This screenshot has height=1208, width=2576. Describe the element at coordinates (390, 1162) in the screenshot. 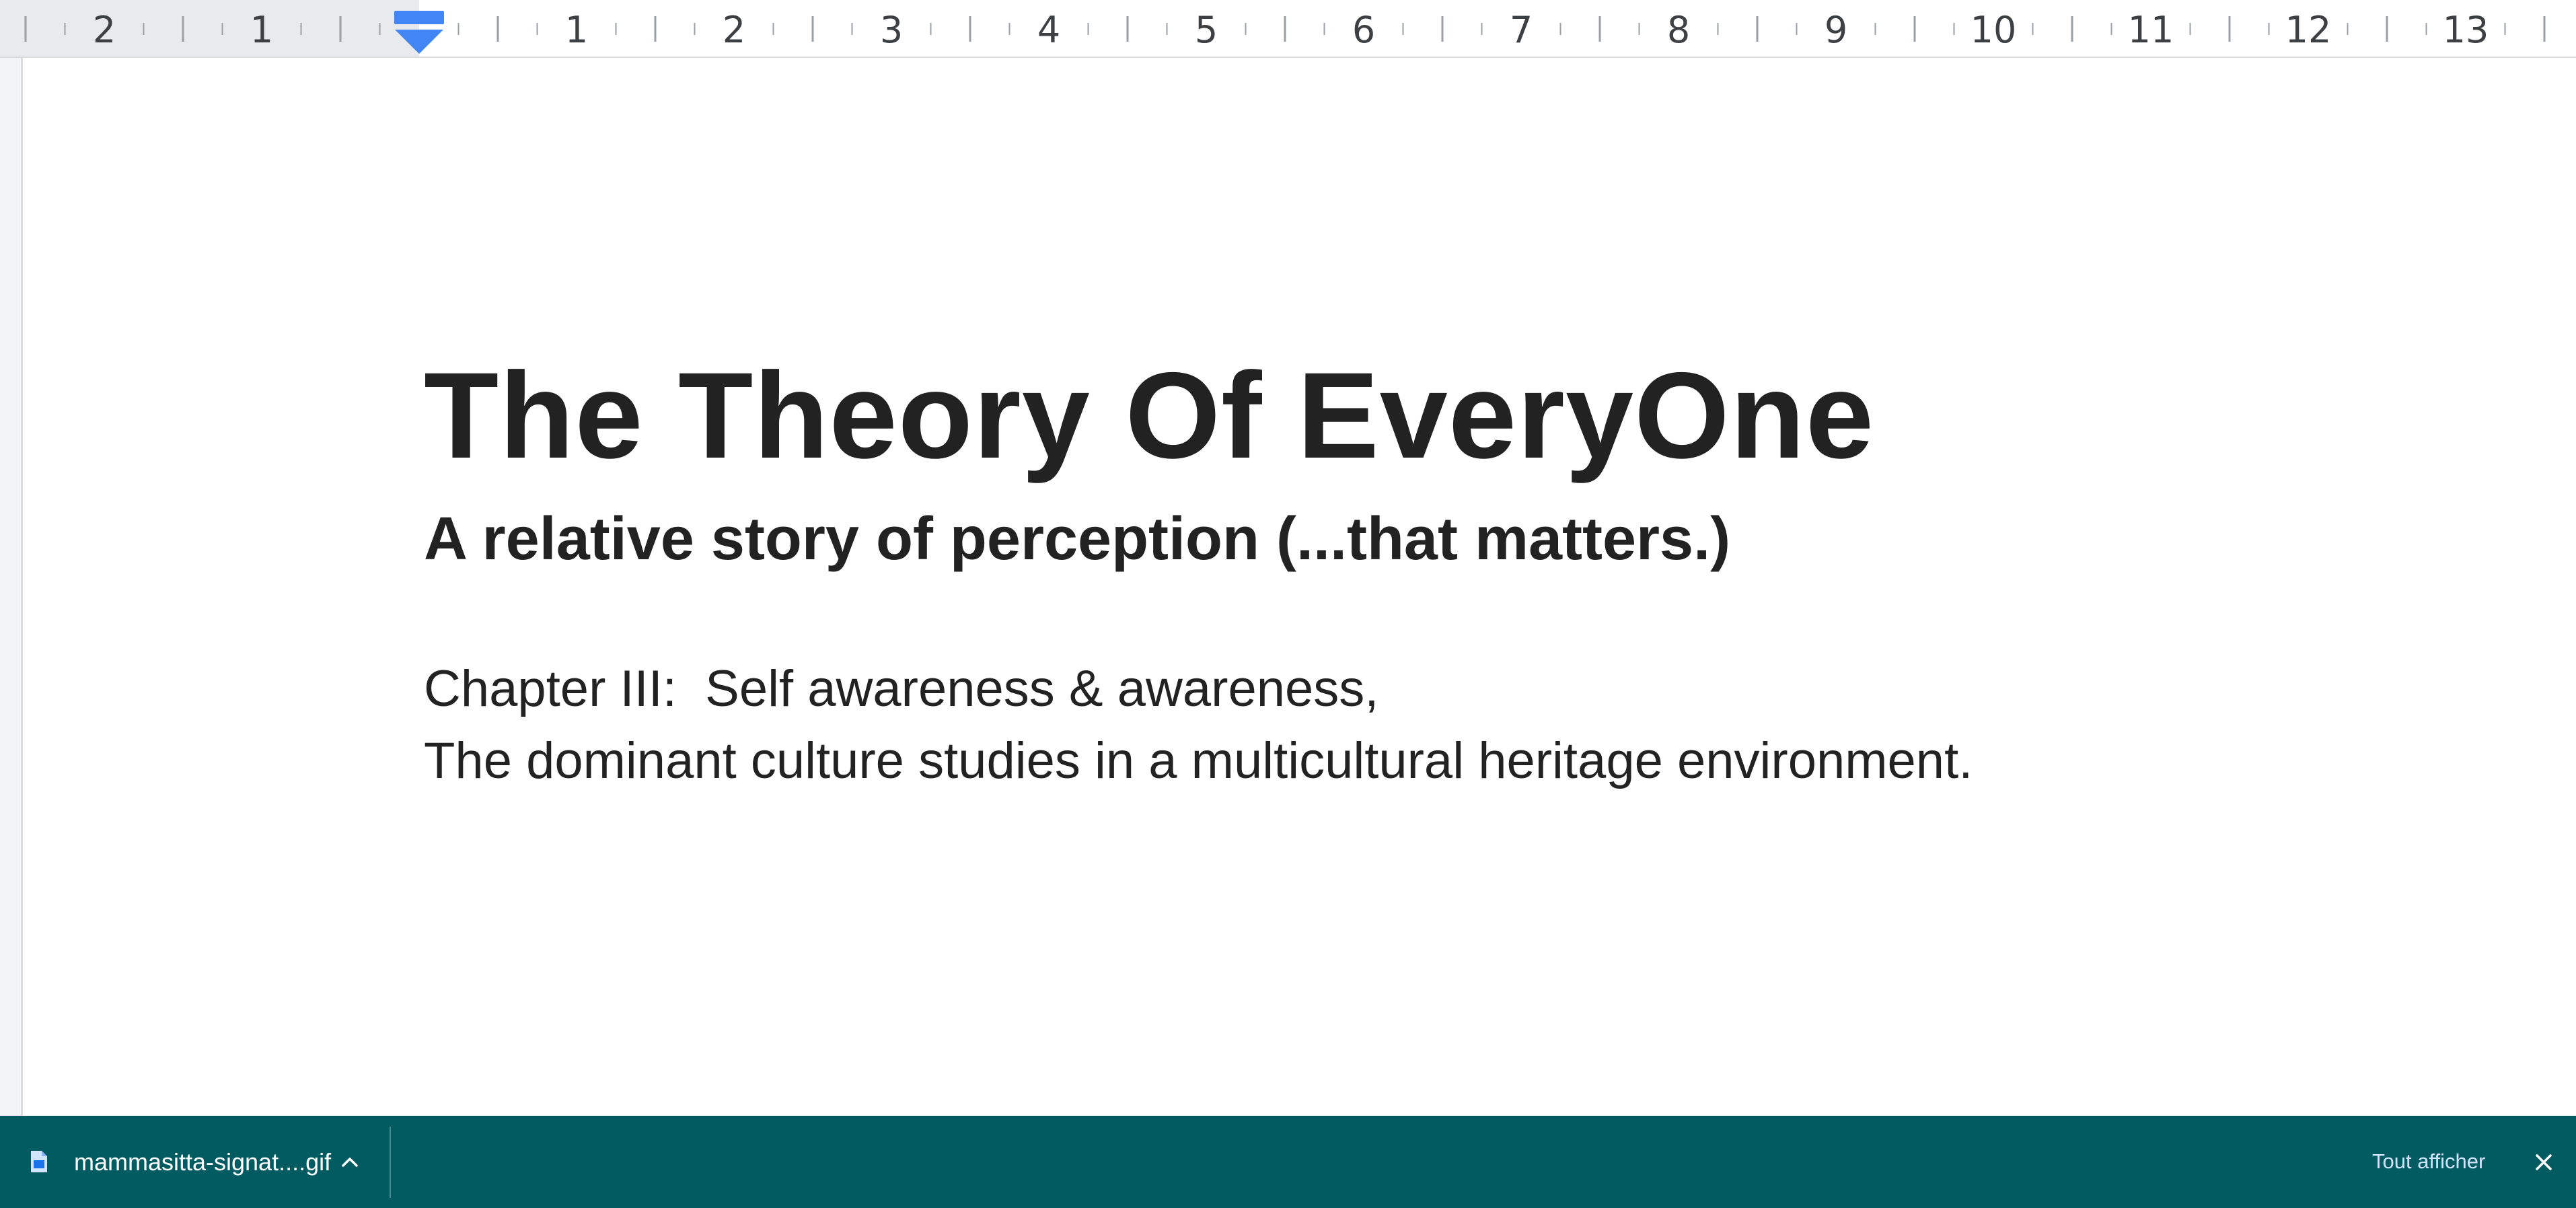

I see `download-divider` at that location.